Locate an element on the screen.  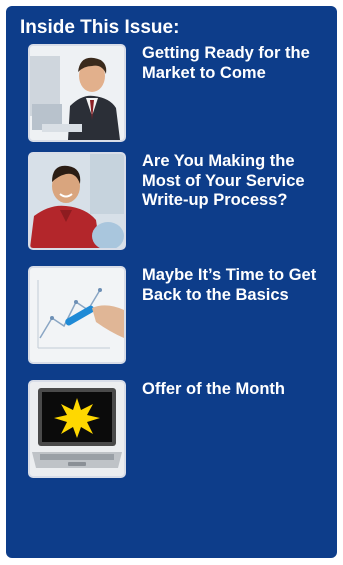
panel-heading: Inside This Issue: is located at coordinates (100, 27).